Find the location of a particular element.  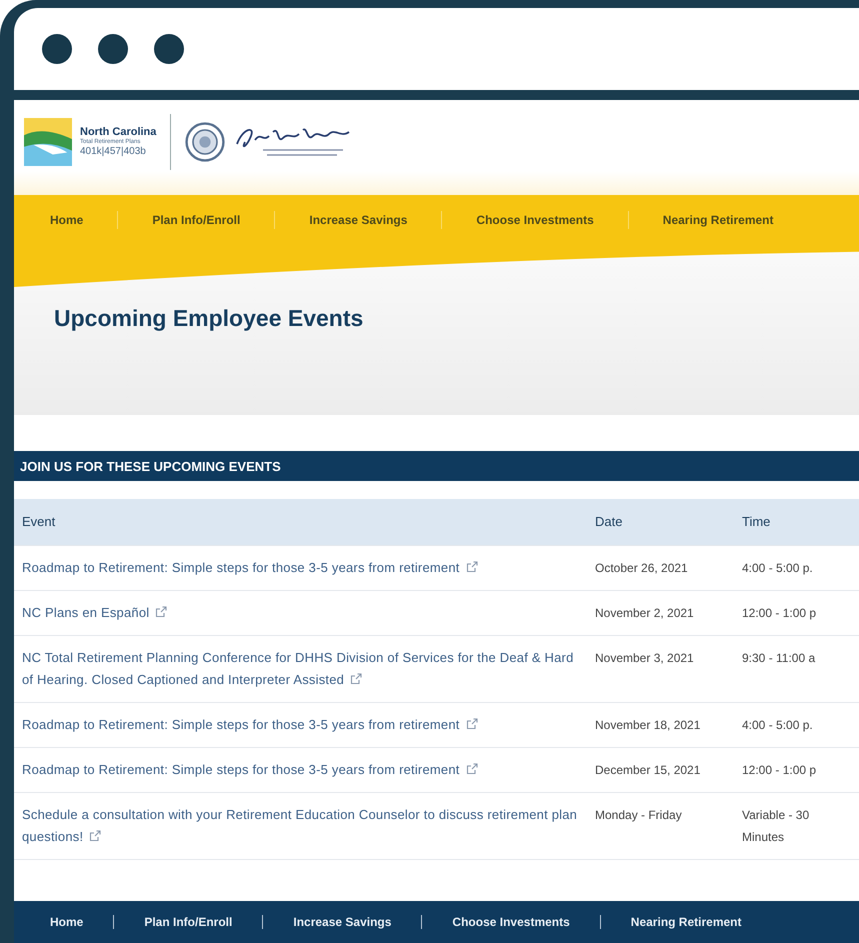

date-cell-text: November 18, 2021 is located at coordinates (648, 725).